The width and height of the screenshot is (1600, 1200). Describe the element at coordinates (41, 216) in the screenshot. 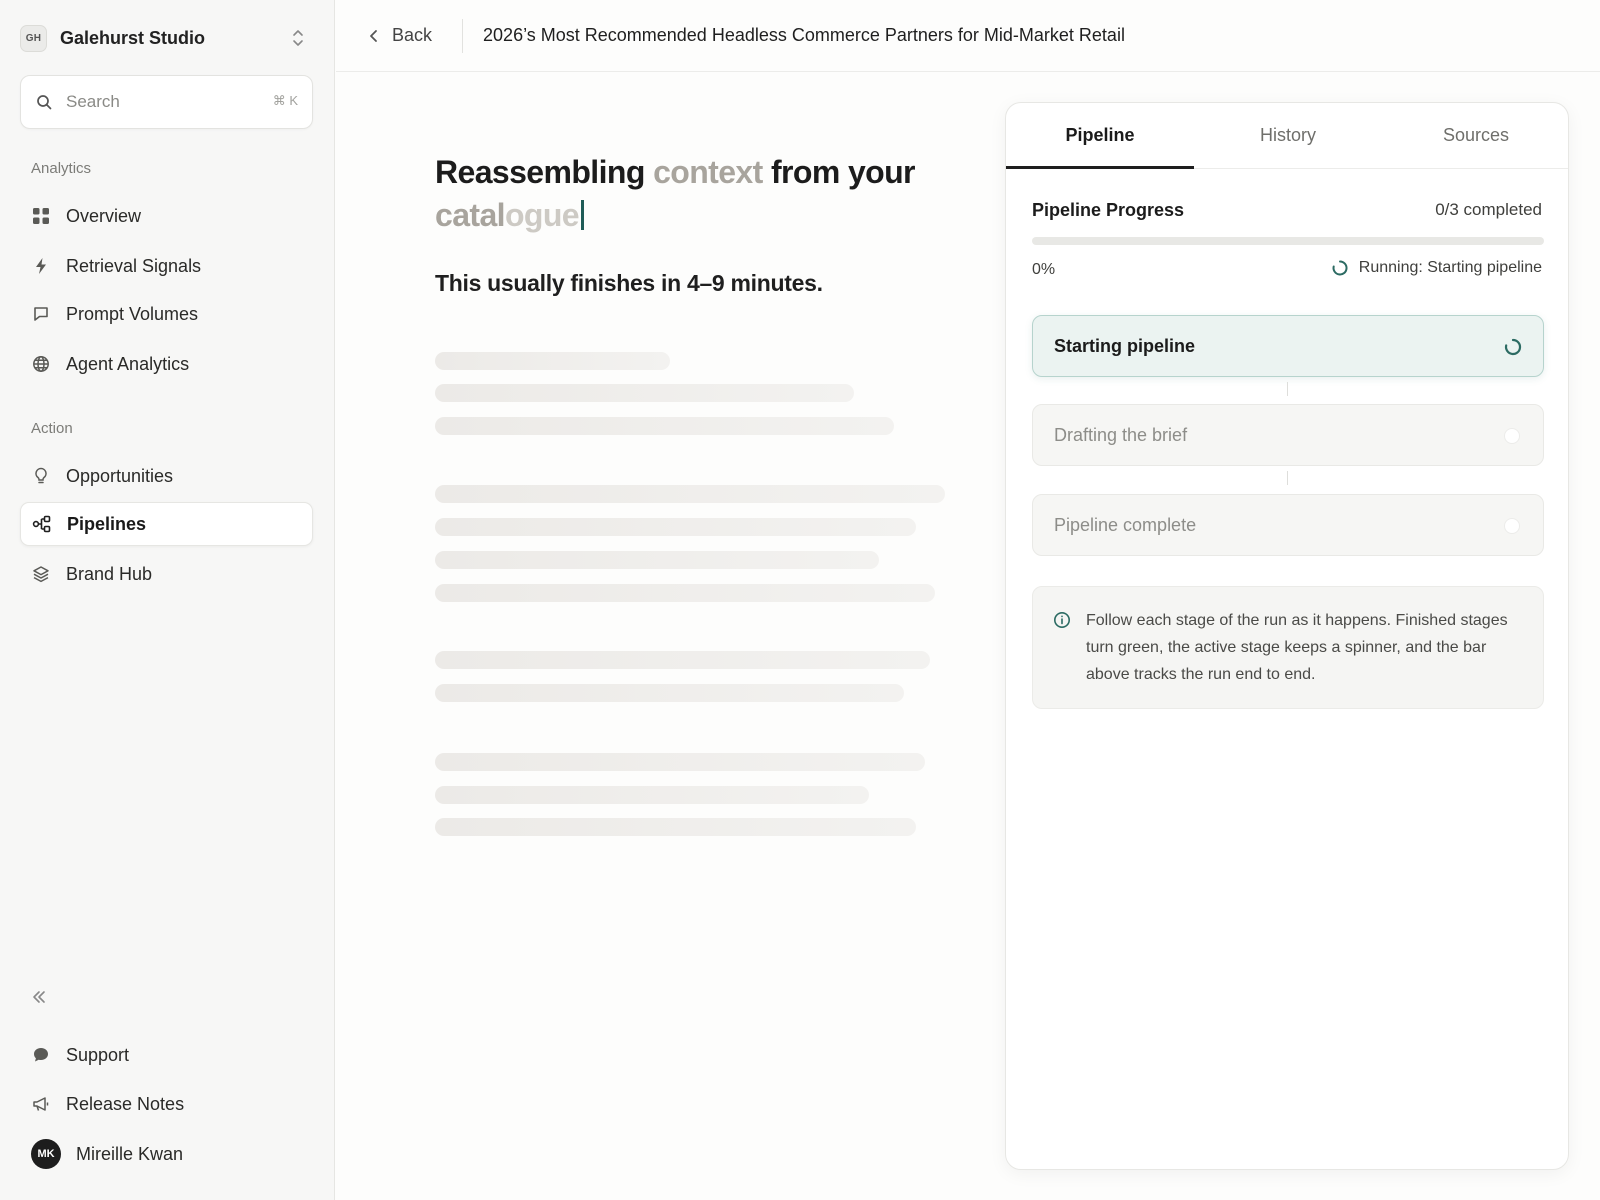

I see `grid-icon` at that location.